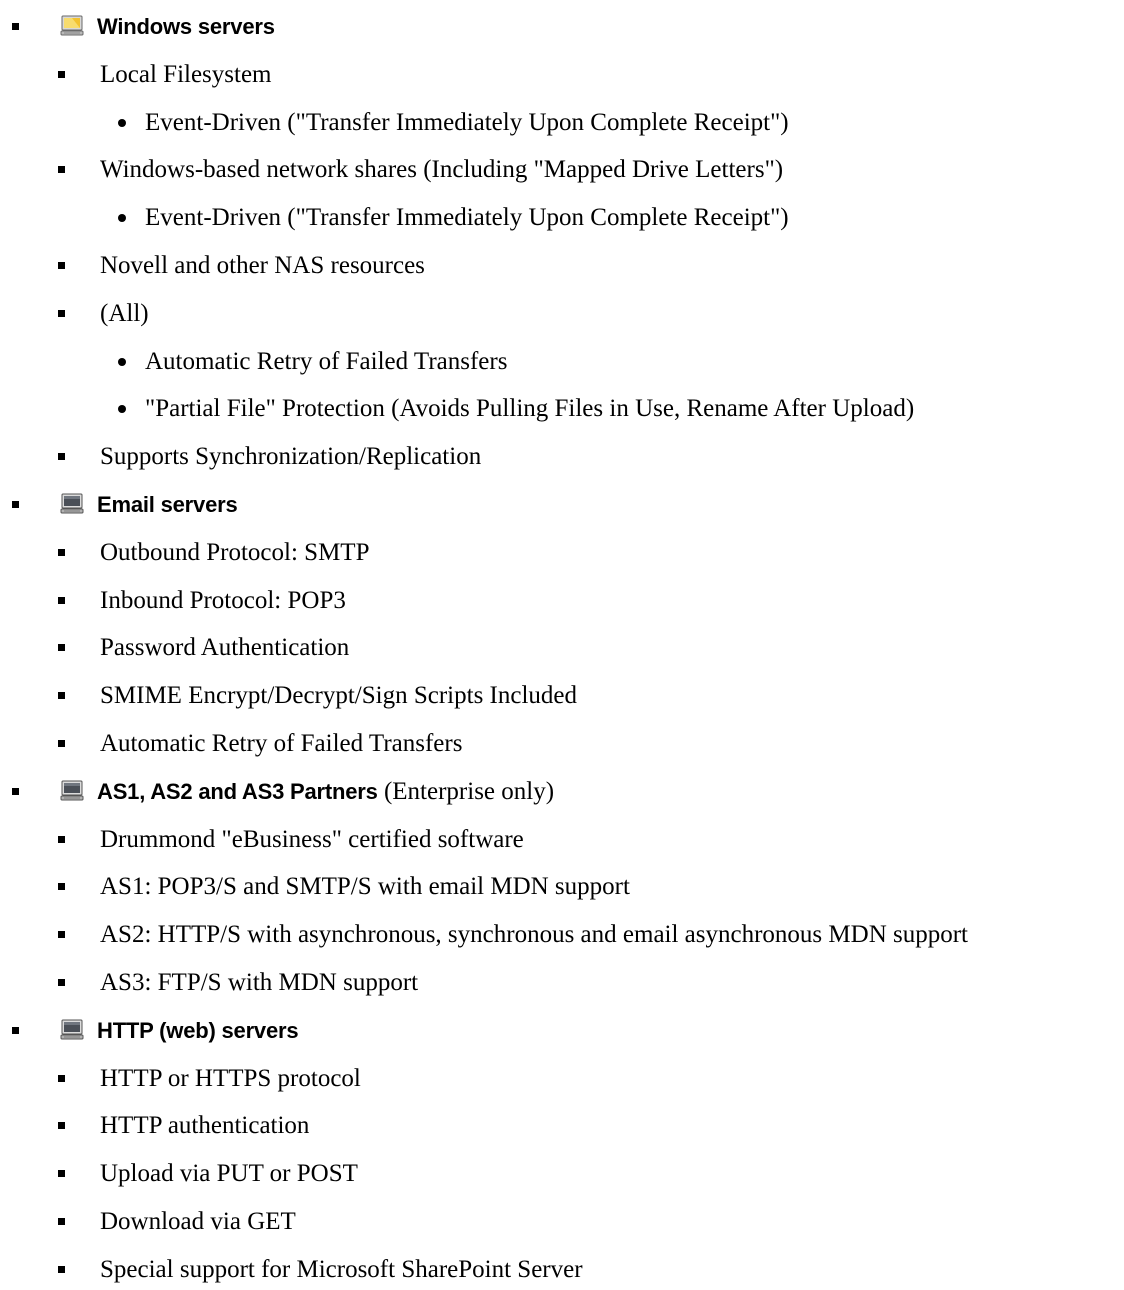  I want to click on section-heading-text: Windows servers, so click(186, 27).